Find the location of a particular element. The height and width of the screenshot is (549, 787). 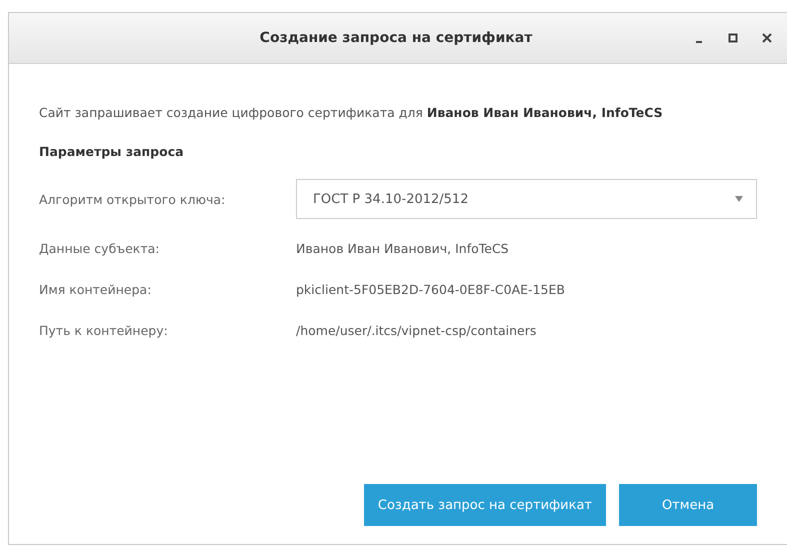

field-label: Данные субъекта: is located at coordinates (100, 248).